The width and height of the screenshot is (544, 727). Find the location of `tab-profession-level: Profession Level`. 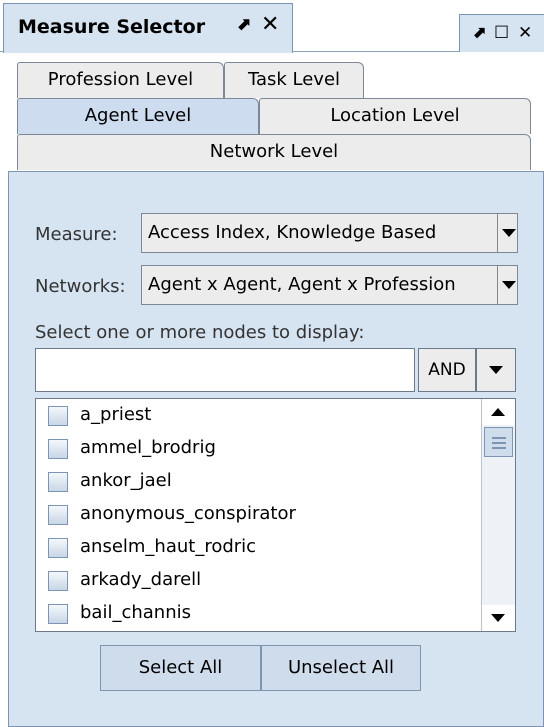

tab-profession-level: Profession Level is located at coordinates (120, 80).